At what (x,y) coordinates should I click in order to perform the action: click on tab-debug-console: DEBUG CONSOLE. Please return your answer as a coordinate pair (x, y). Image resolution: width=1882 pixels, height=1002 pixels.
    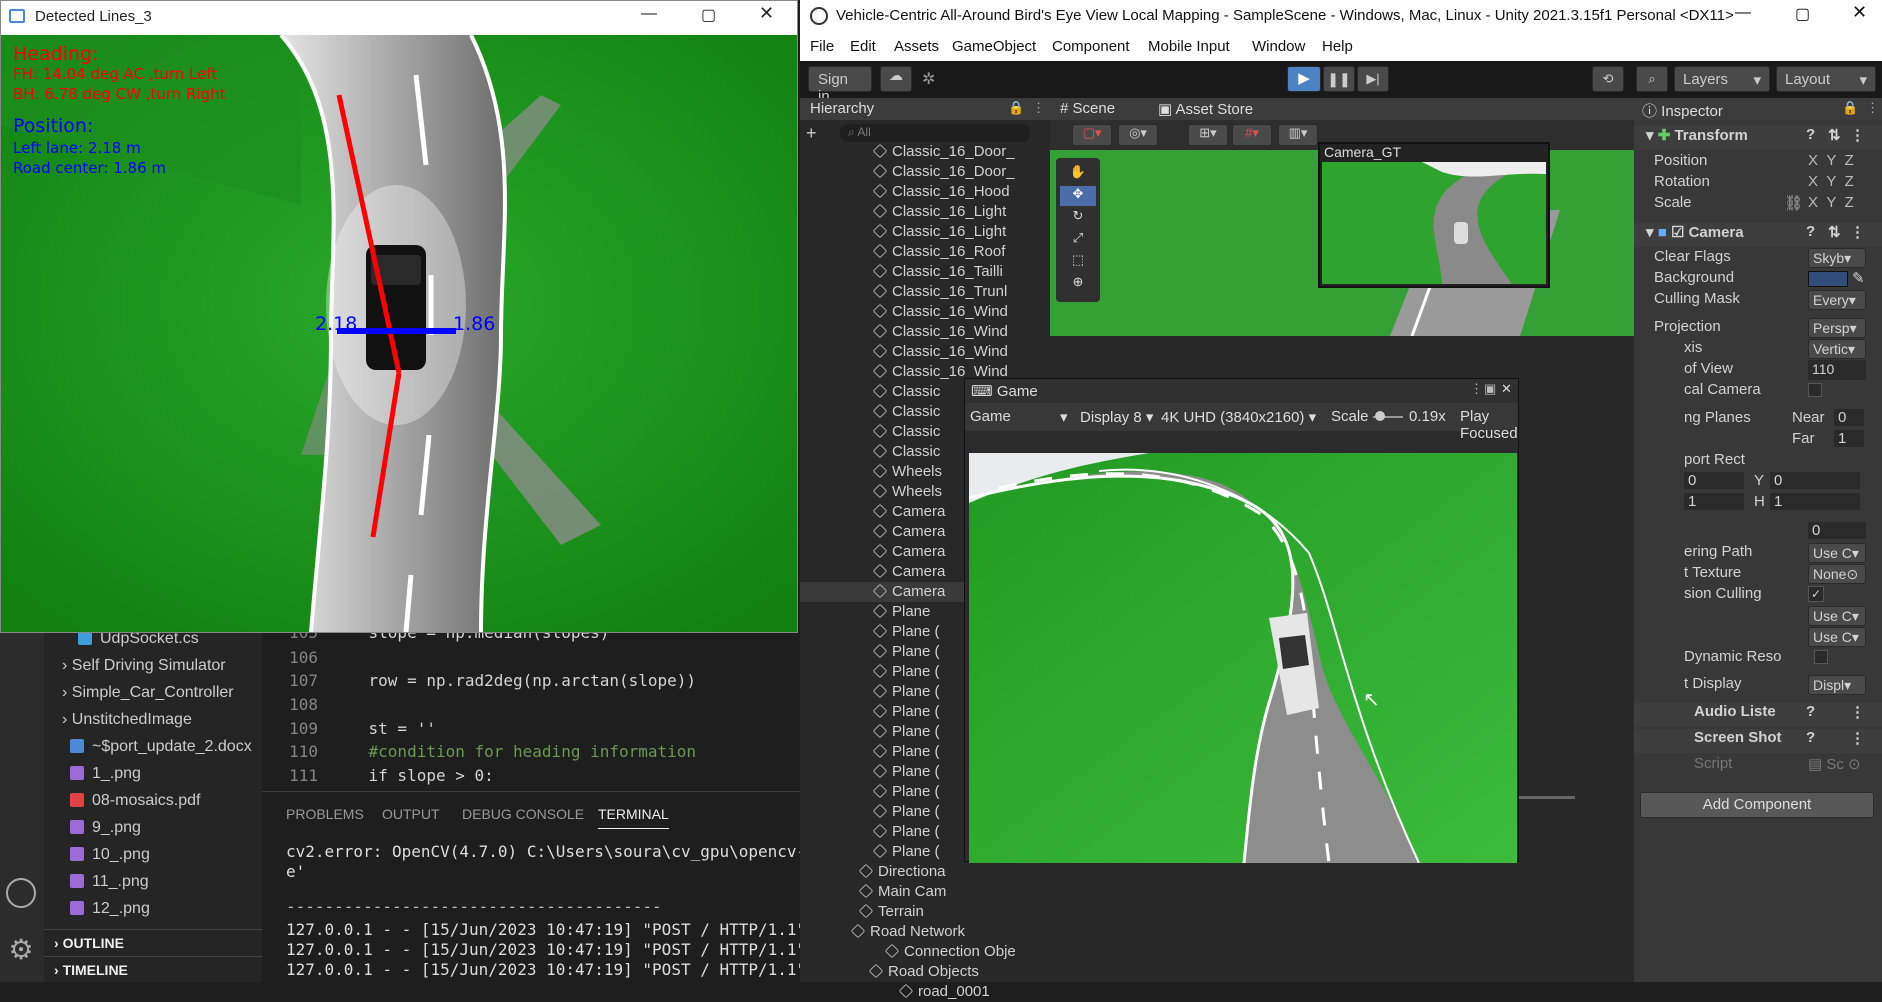
    Looking at the image, I should click on (523, 814).